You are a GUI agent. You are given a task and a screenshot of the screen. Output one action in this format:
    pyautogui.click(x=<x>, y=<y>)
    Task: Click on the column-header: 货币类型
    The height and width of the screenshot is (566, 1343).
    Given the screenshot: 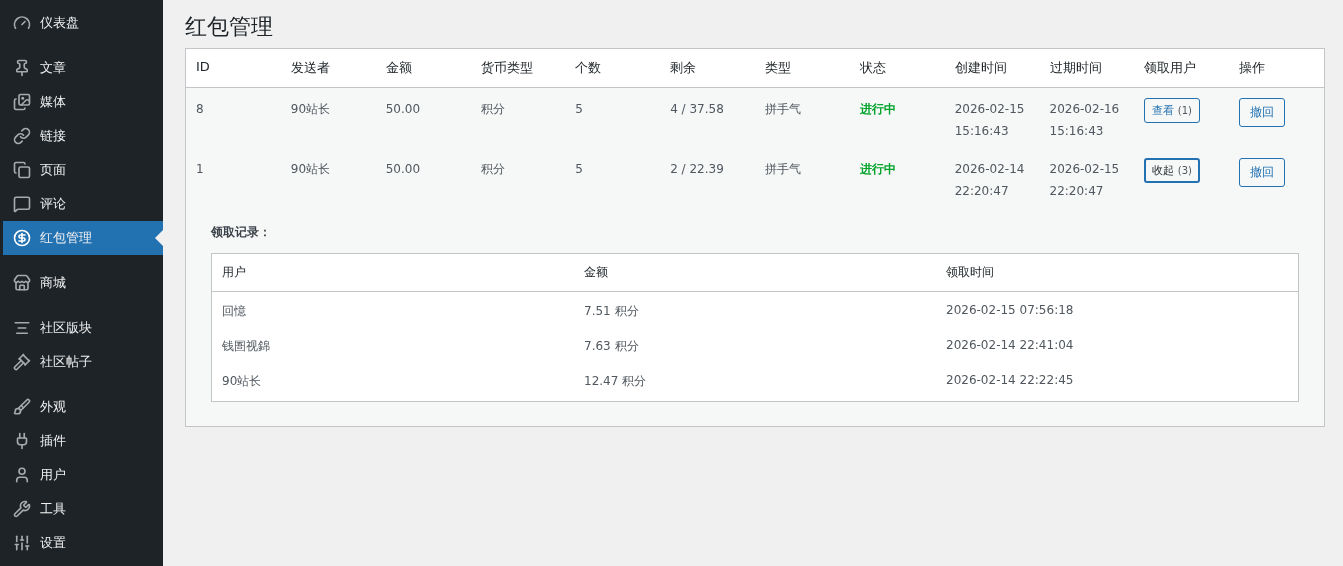 What is the action you would take?
    pyautogui.click(x=506, y=68)
    